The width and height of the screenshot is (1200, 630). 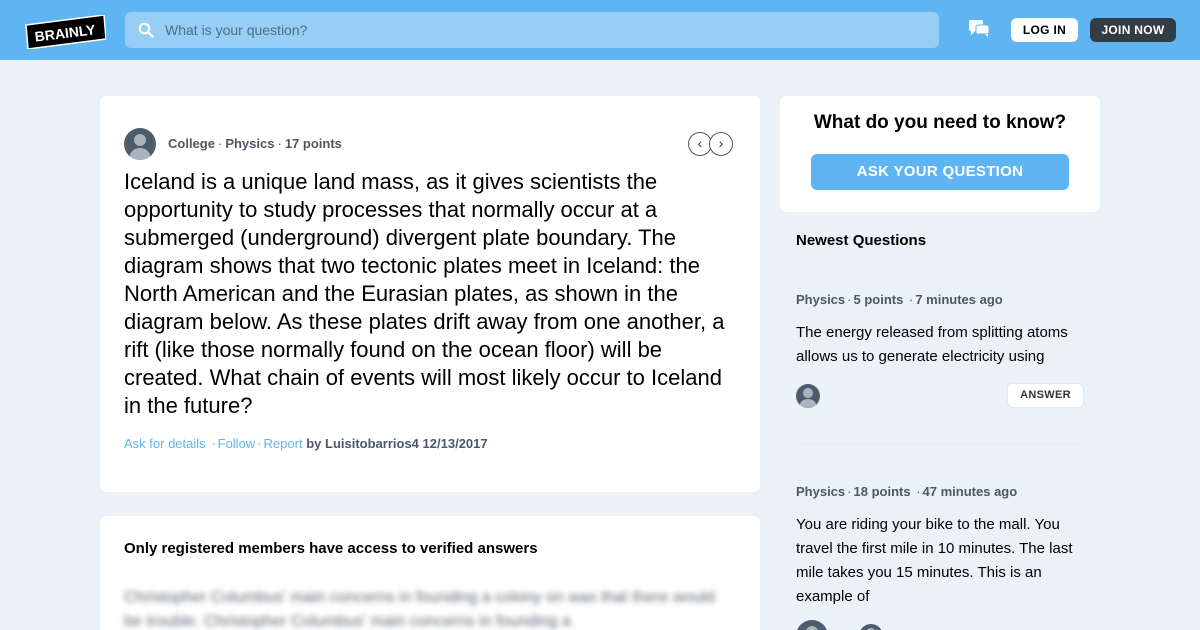 I want to click on ask-your-question-button: ASK YOUR QUESTION, so click(x=940, y=172).